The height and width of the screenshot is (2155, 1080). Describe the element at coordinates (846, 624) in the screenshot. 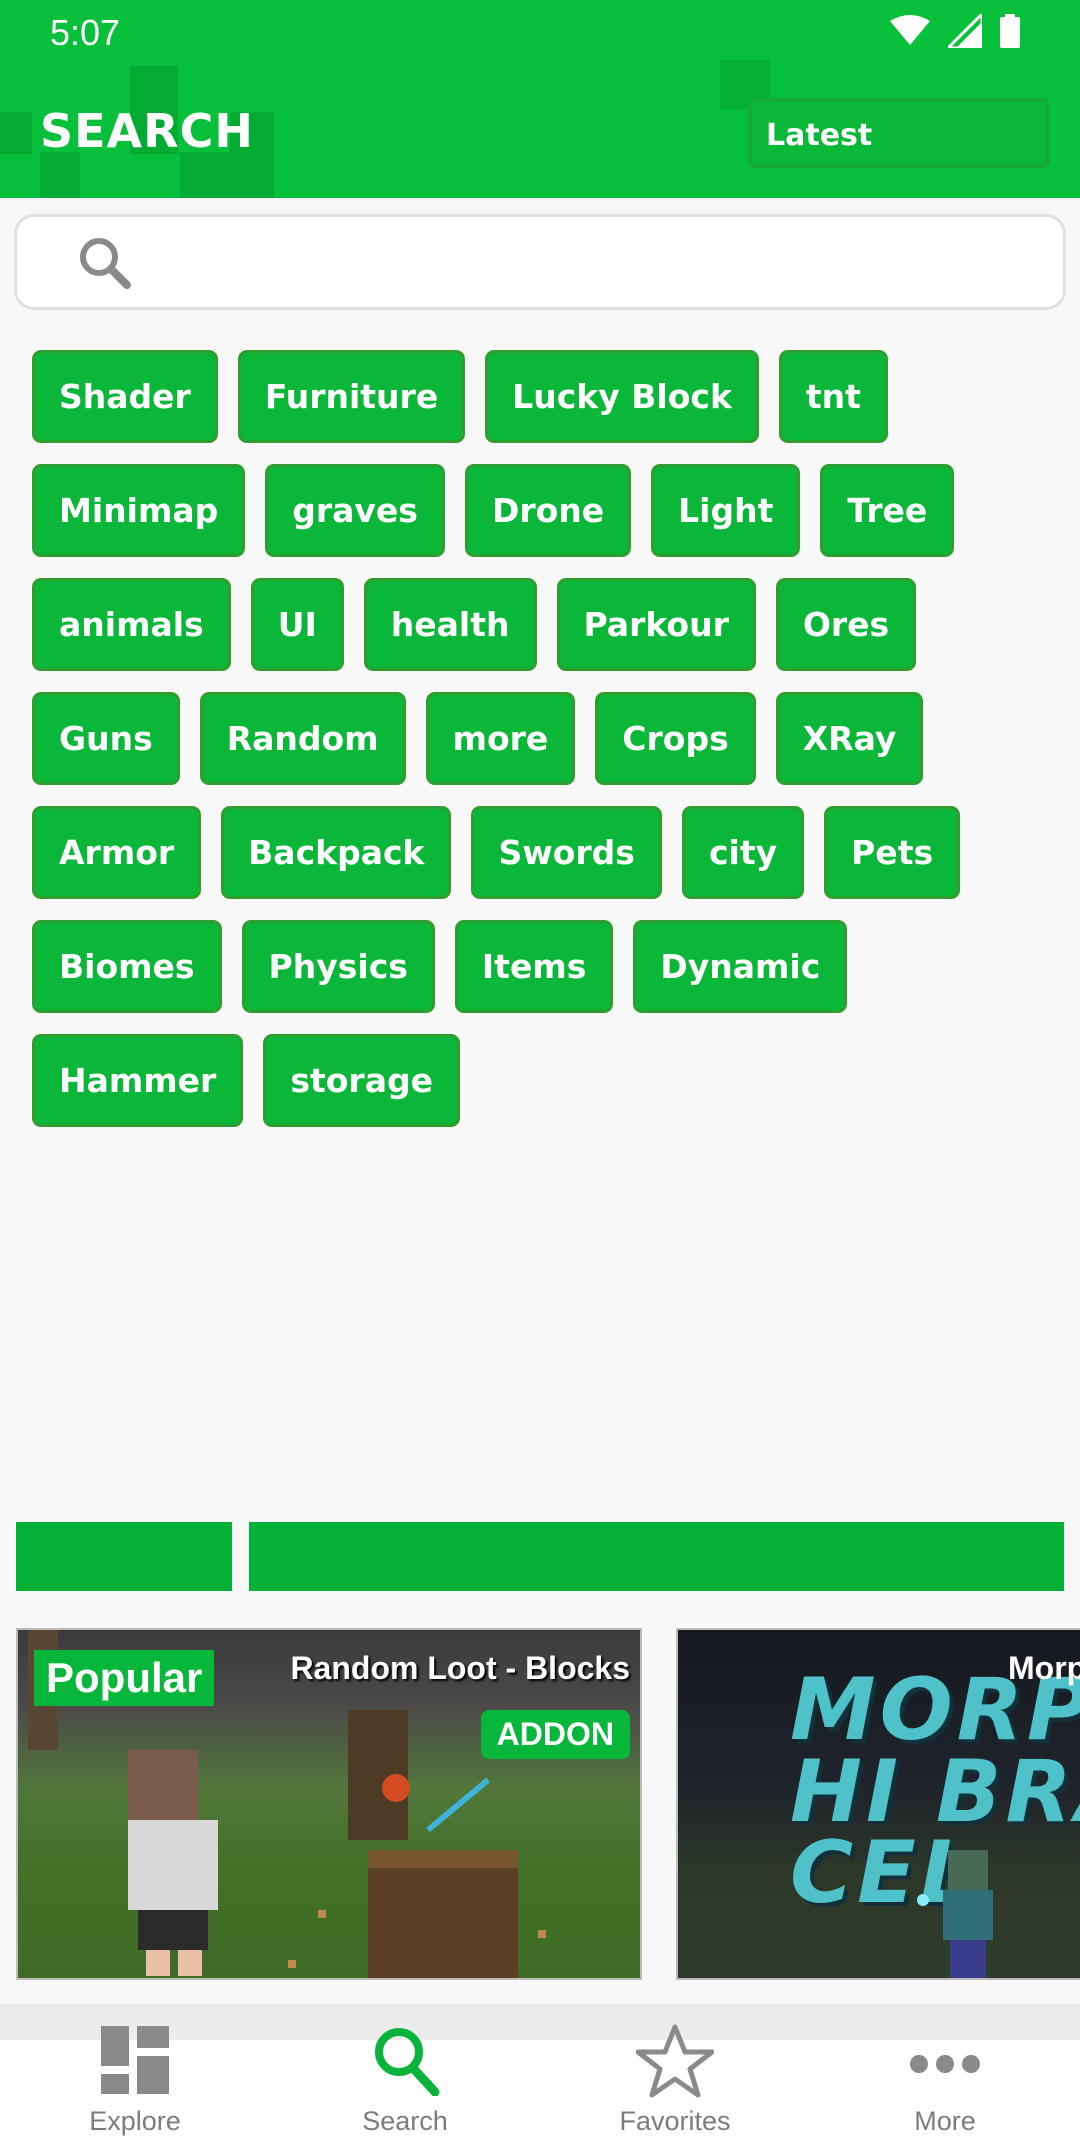

I see `tag-ores: Ores` at that location.